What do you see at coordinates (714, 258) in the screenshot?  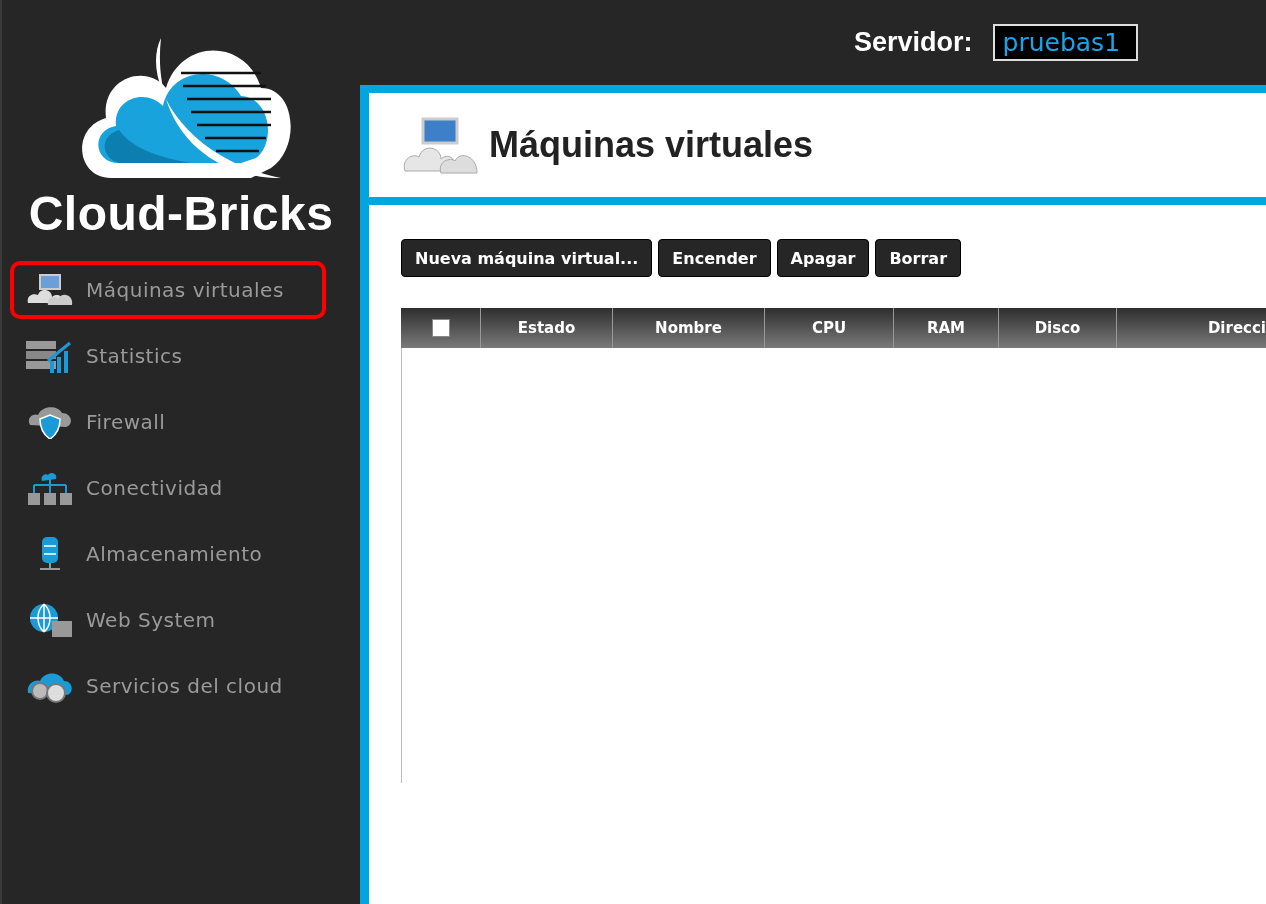 I see `toolbar-button: Encender` at bounding box center [714, 258].